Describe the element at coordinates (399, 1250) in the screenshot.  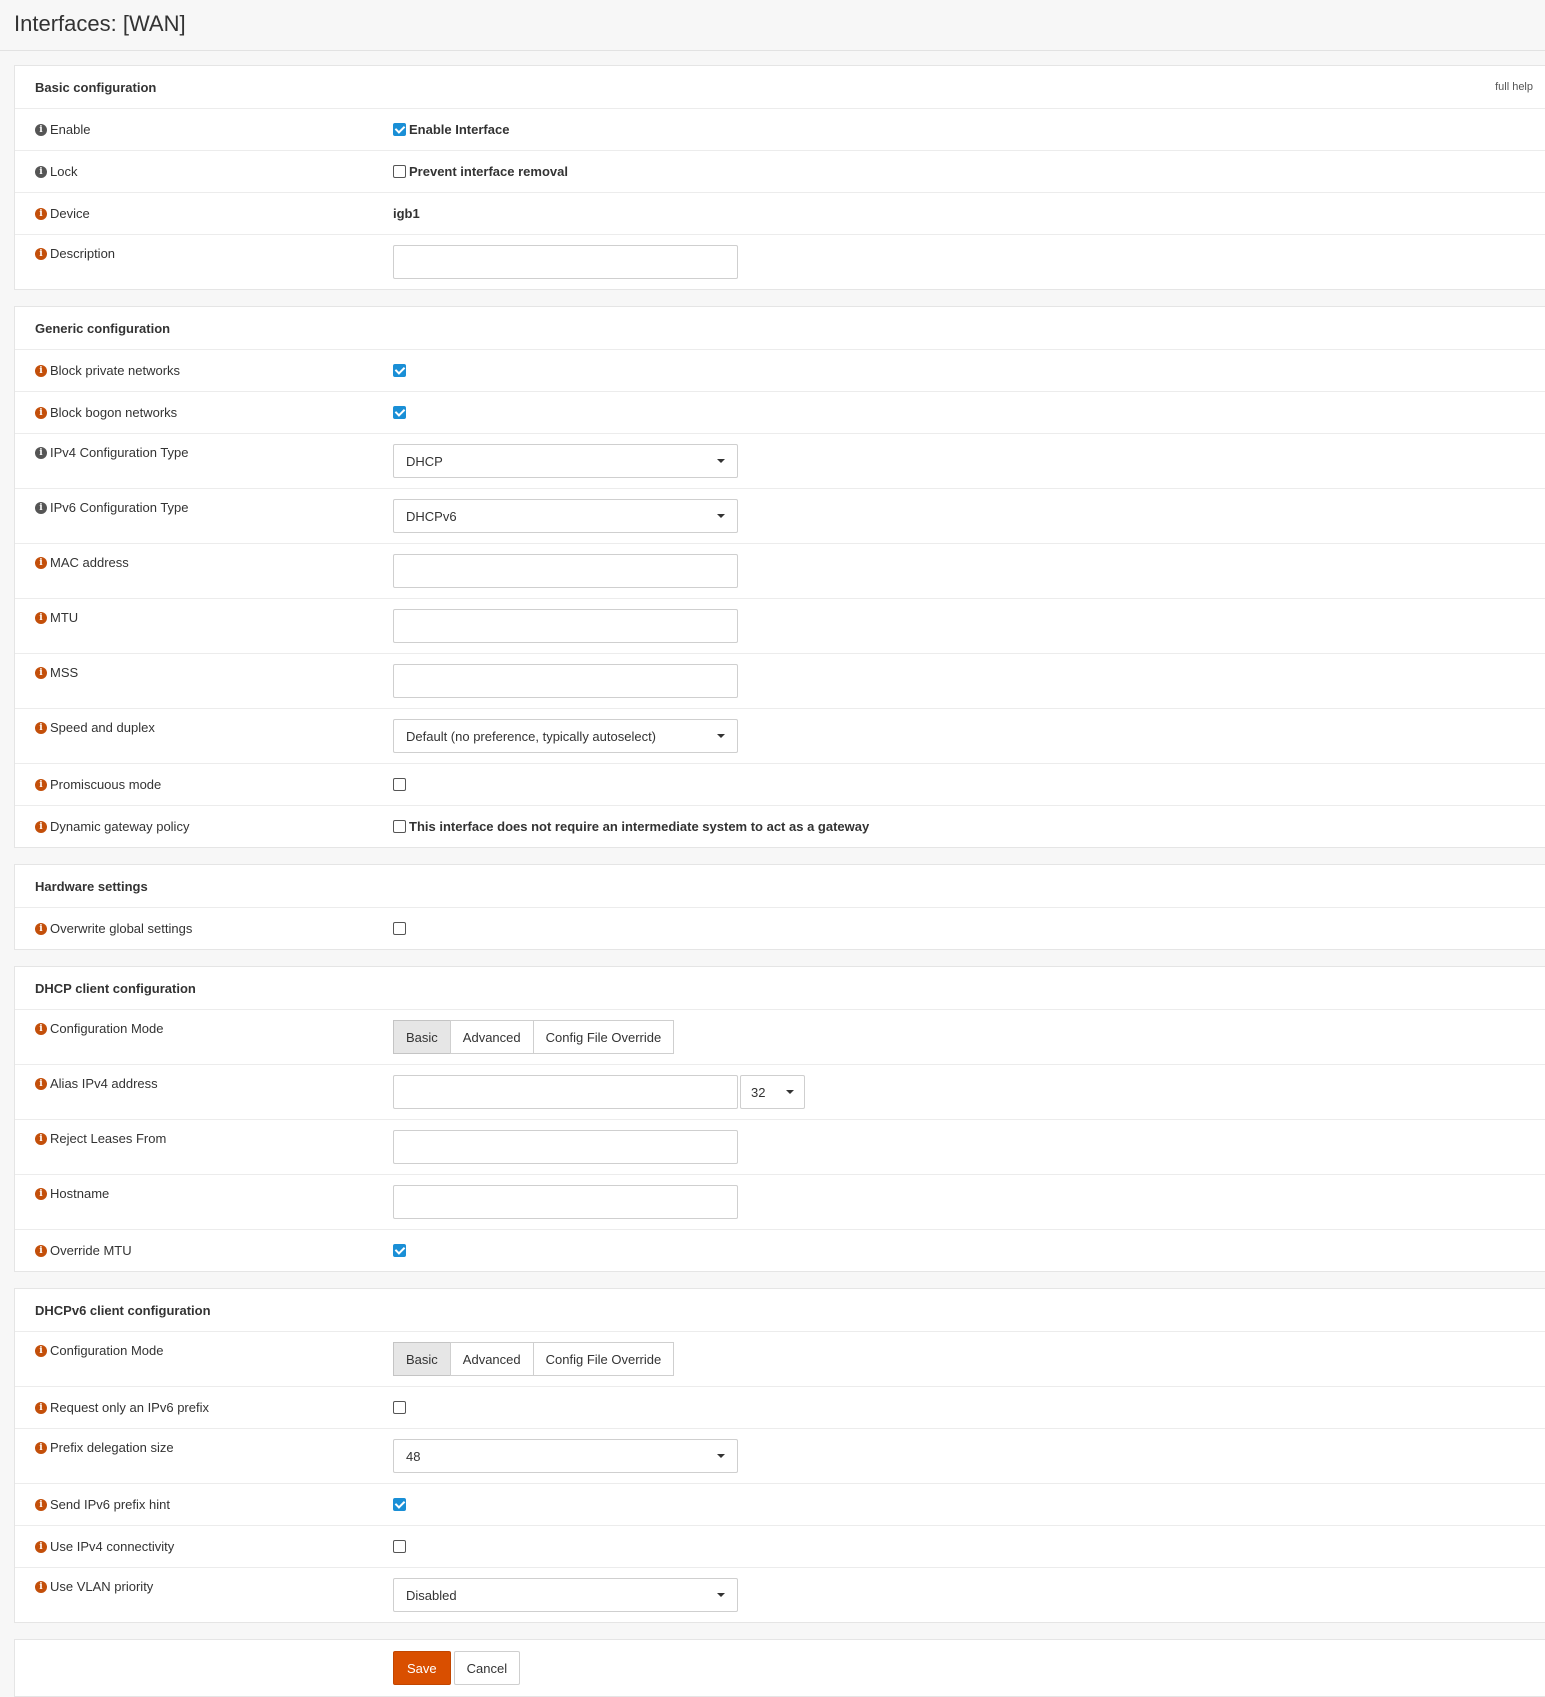
I see `override-mtu-checkbox` at that location.